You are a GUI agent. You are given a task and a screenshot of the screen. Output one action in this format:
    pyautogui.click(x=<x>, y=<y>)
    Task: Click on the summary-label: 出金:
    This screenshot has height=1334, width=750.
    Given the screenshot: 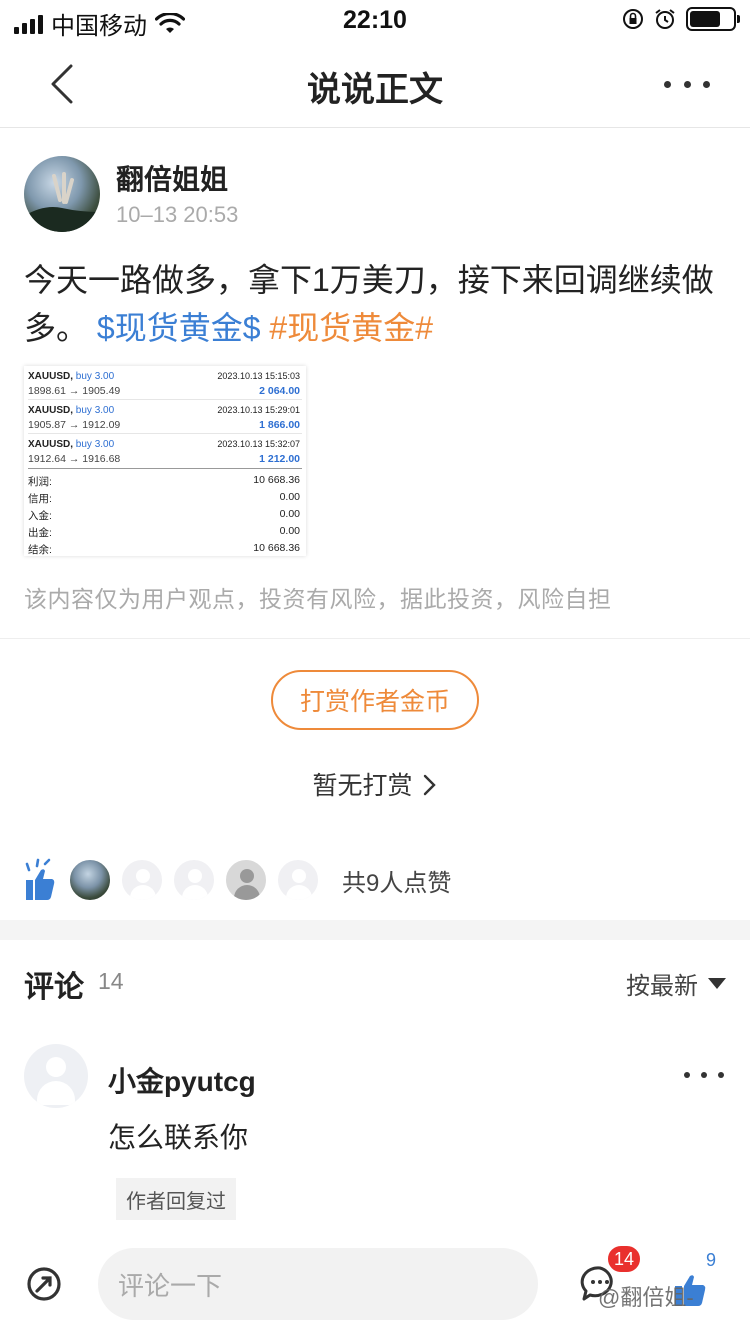 What is the action you would take?
    pyautogui.click(x=40, y=533)
    